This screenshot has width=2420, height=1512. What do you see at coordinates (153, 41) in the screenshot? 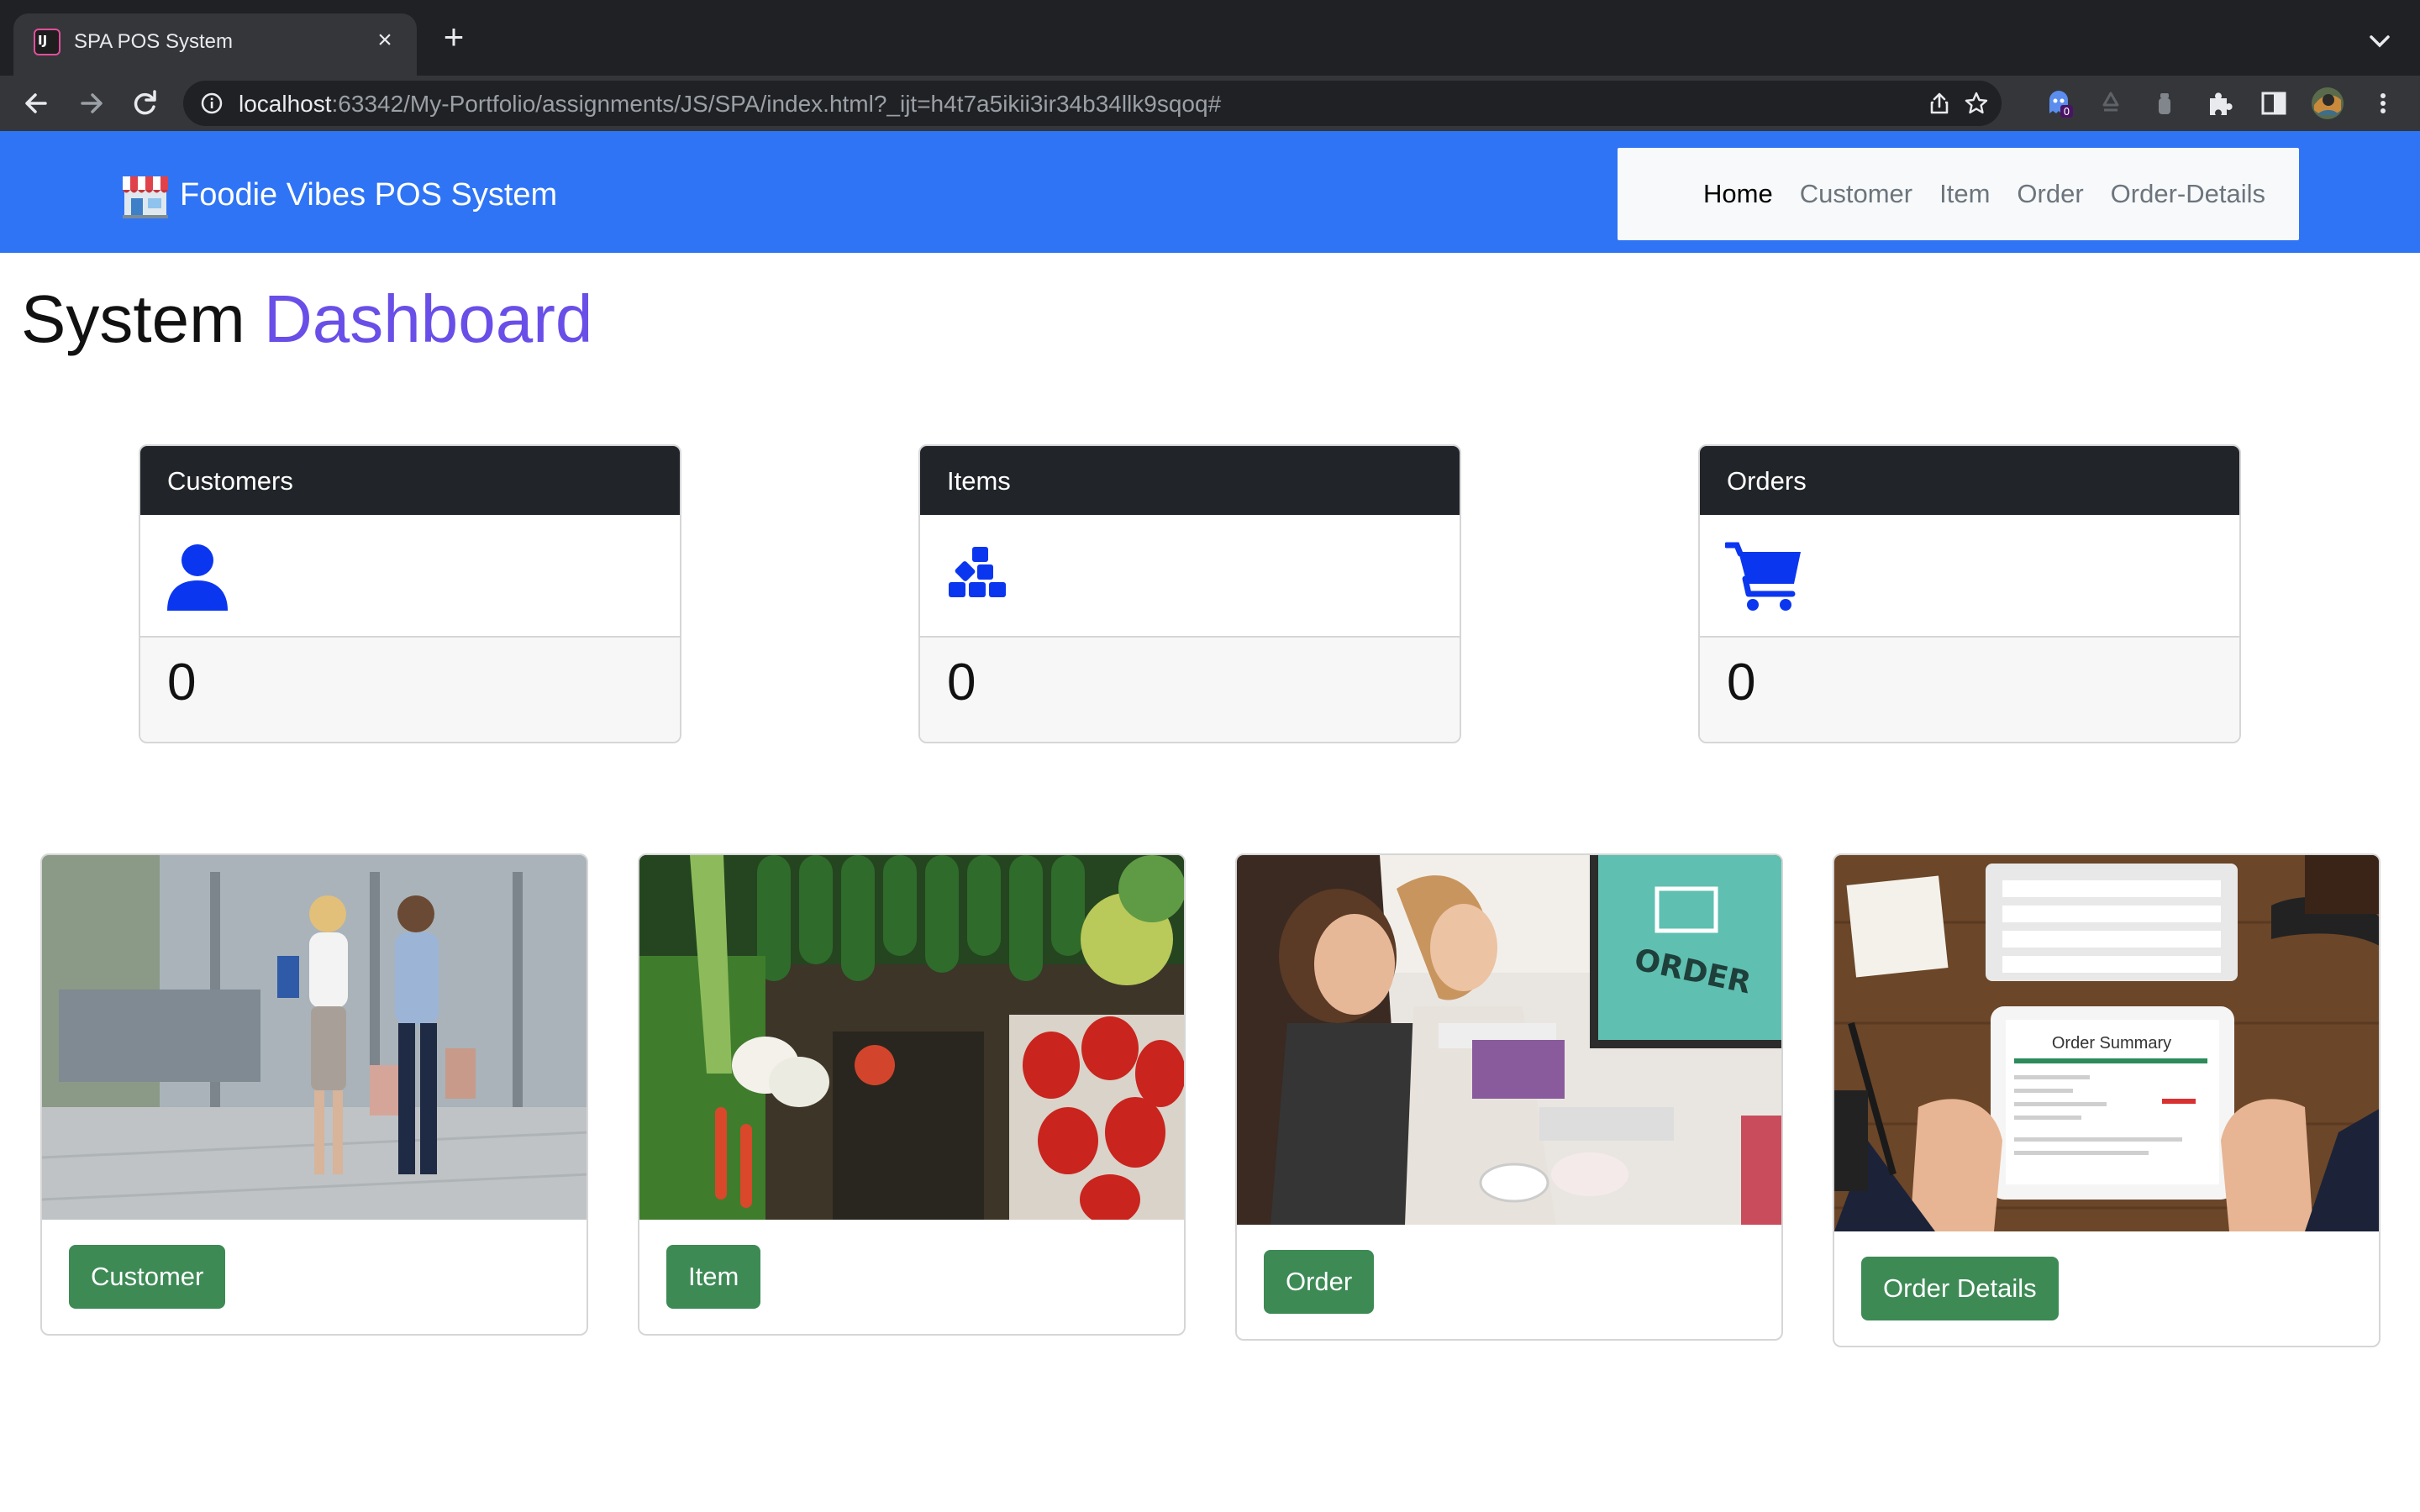
I see `tab-title: SPA POS System` at bounding box center [153, 41].